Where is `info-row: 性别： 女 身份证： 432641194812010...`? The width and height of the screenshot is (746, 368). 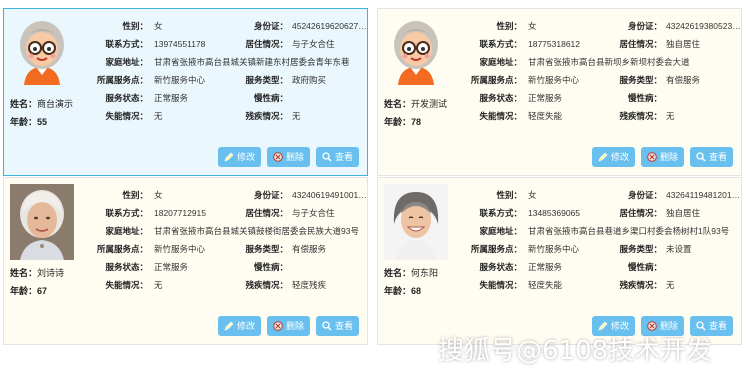
info-row: 性别： 女 身份证： 432641194812010... is located at coordinates (598, 195).